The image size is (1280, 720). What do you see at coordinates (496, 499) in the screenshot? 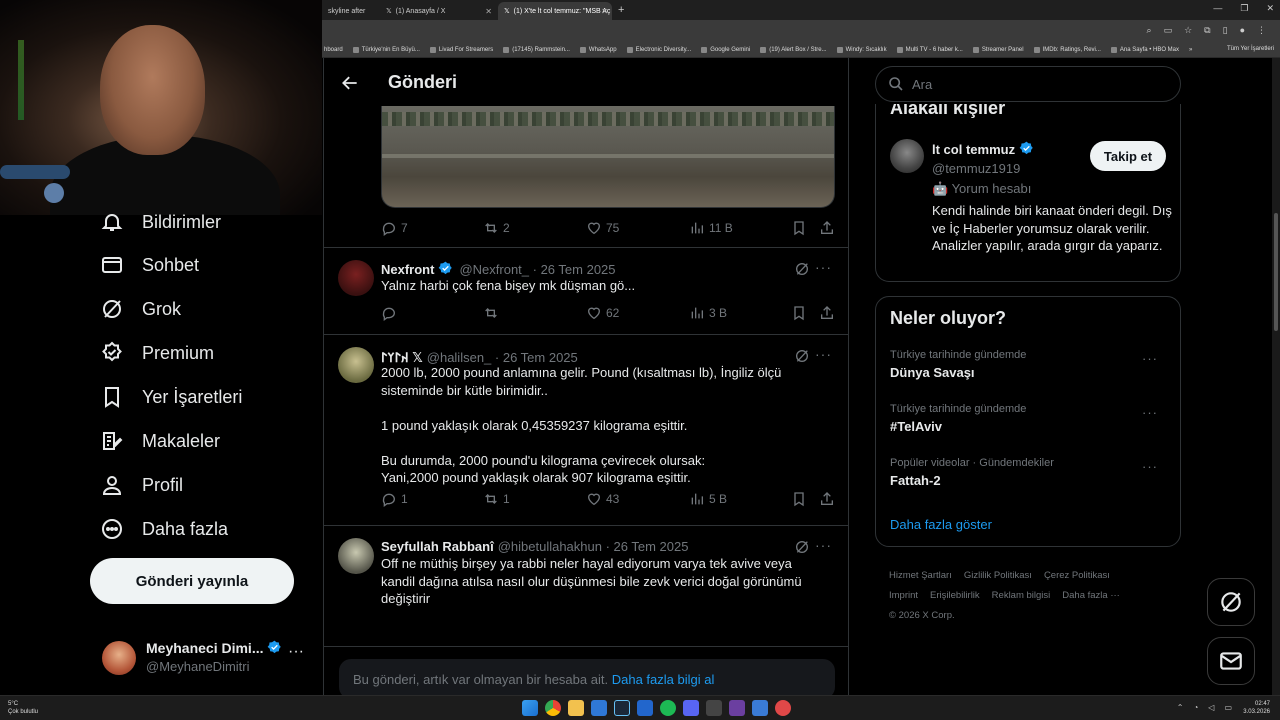
I see `repost-button: 1` at bounding box center [496, 499].